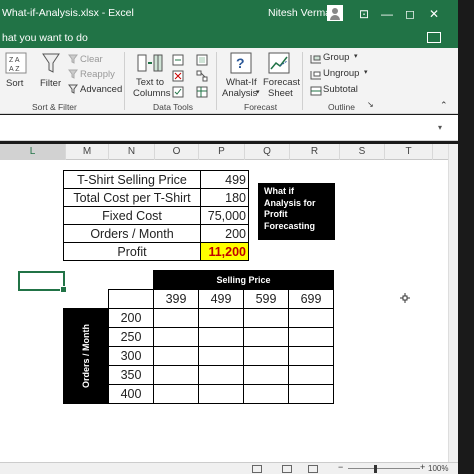 This screenshot has width=474, height=474. I want to click on column-header-r: R, so click(315, 152).